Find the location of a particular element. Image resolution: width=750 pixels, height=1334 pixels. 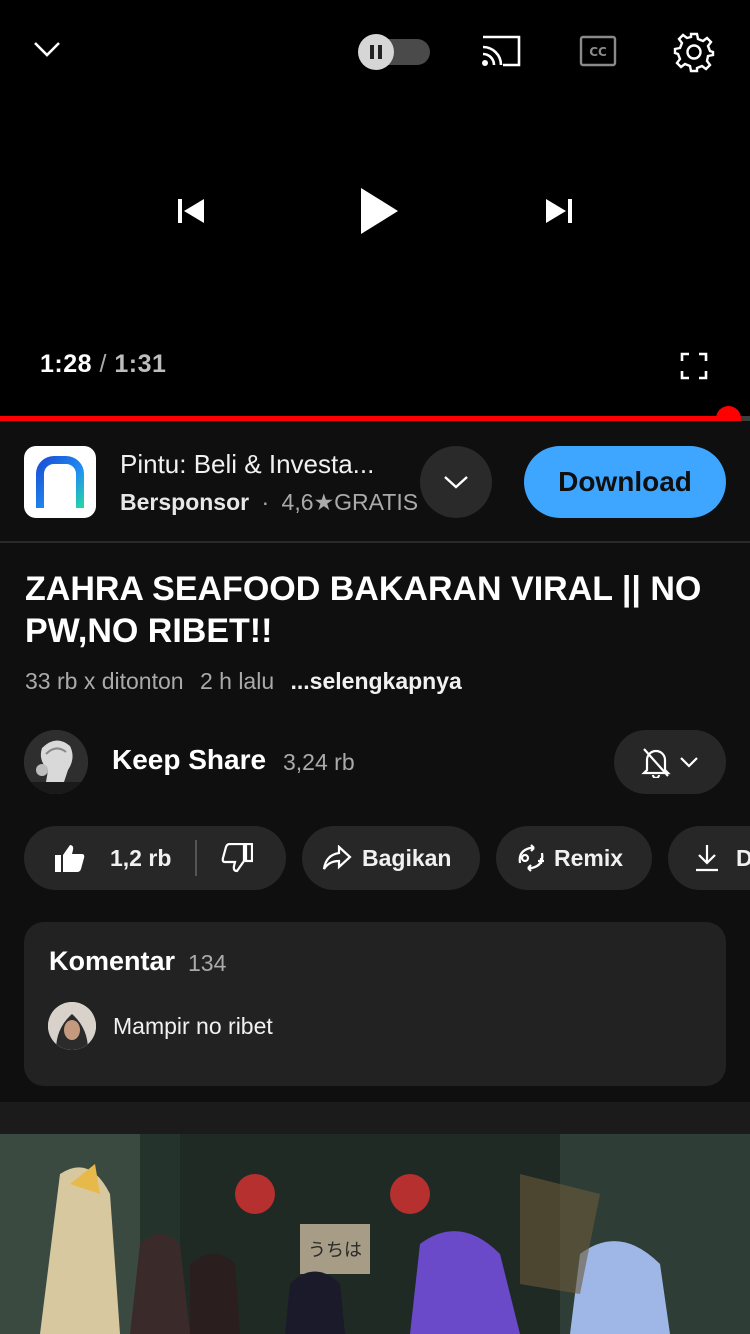

view-count: 33 rb x ditonton is located at coordinates (104, 681).